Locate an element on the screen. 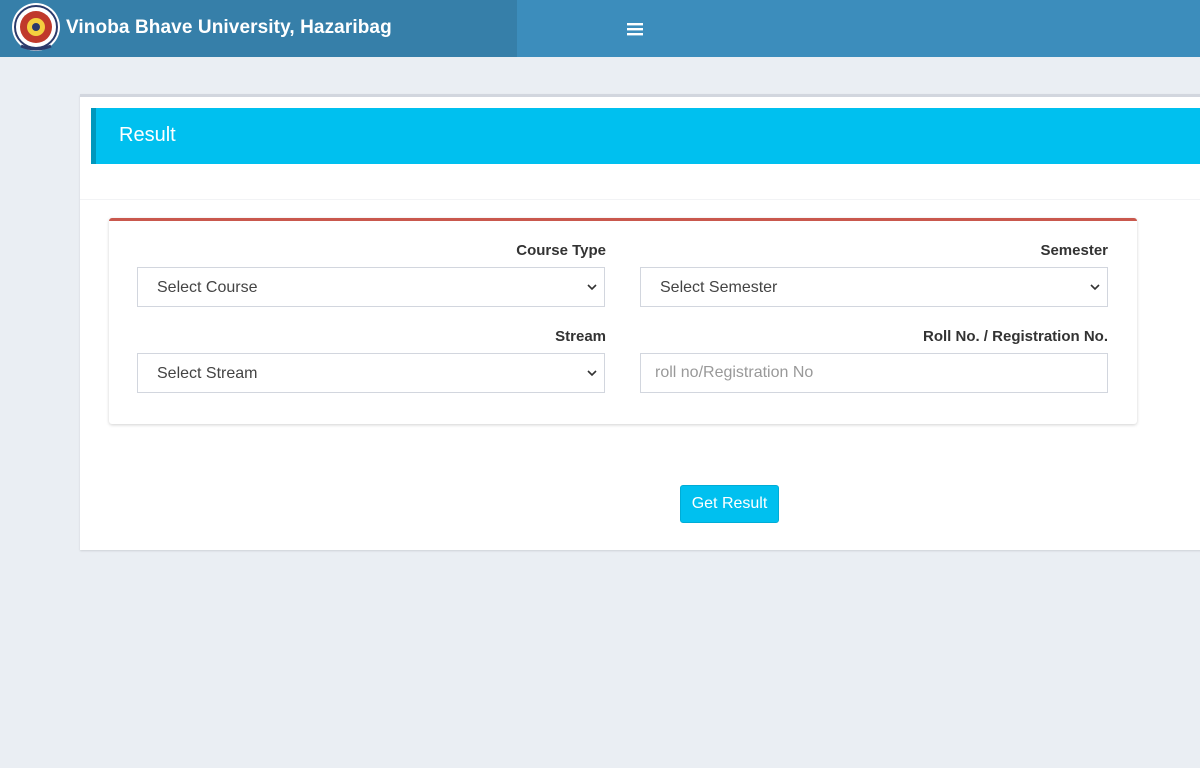 The width and height of the screenshot is (1200, 768). card-header: Result is located at coordinates (645, 136).